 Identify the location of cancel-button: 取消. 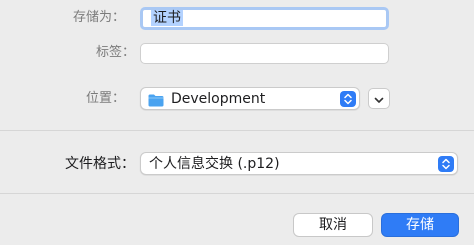
(333, 225).